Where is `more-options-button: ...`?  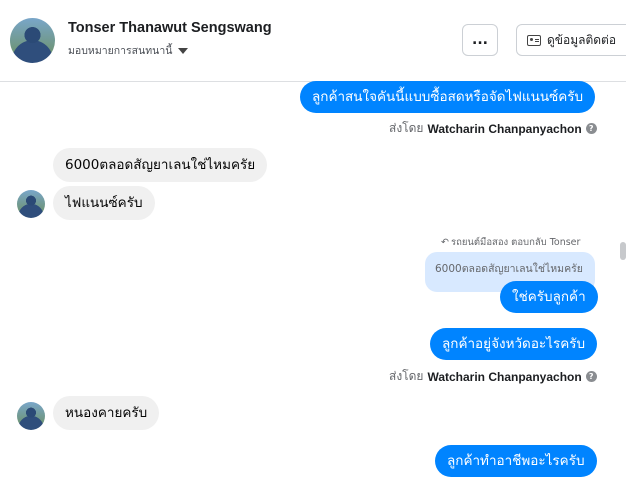
more-options-button: ... is located at coordinates (480, 40).